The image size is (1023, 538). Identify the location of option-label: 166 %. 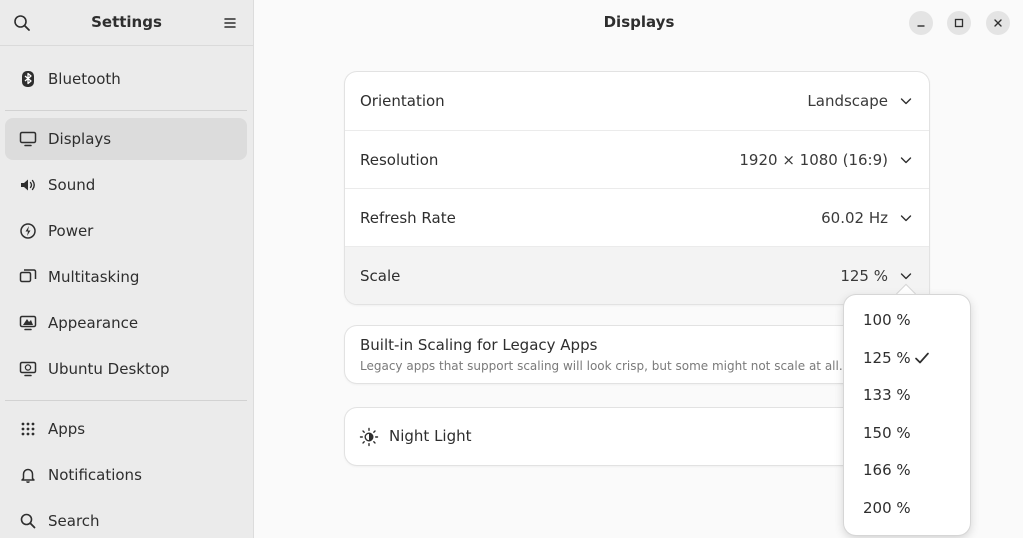
(887, 470).